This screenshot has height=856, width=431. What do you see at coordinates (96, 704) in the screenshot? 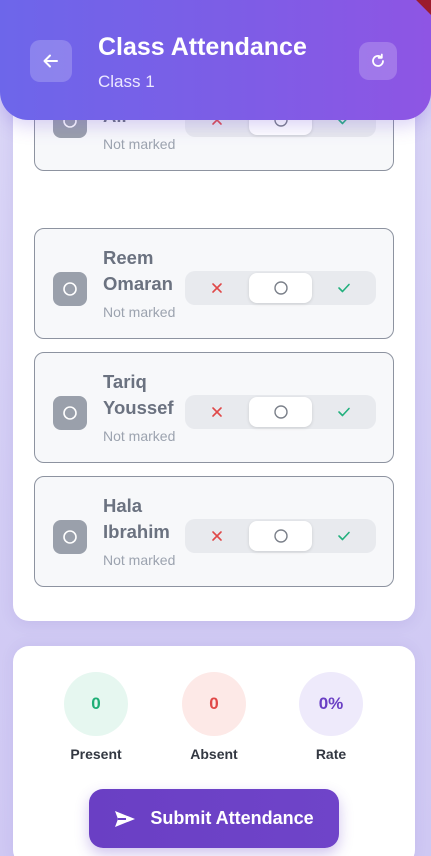
I see `present-count: 0` at bounding box center [96, 704].